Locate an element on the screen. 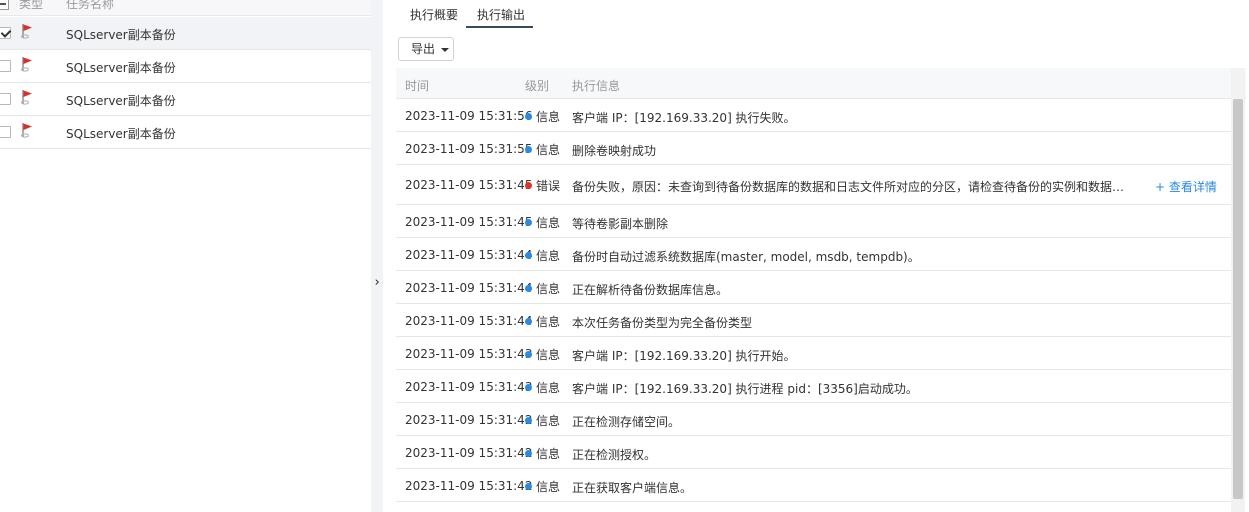  log-row: 2023-11-09 15:31:44 信息 正在解析待备份数据库信息。 is located at coordinates (815, 287).